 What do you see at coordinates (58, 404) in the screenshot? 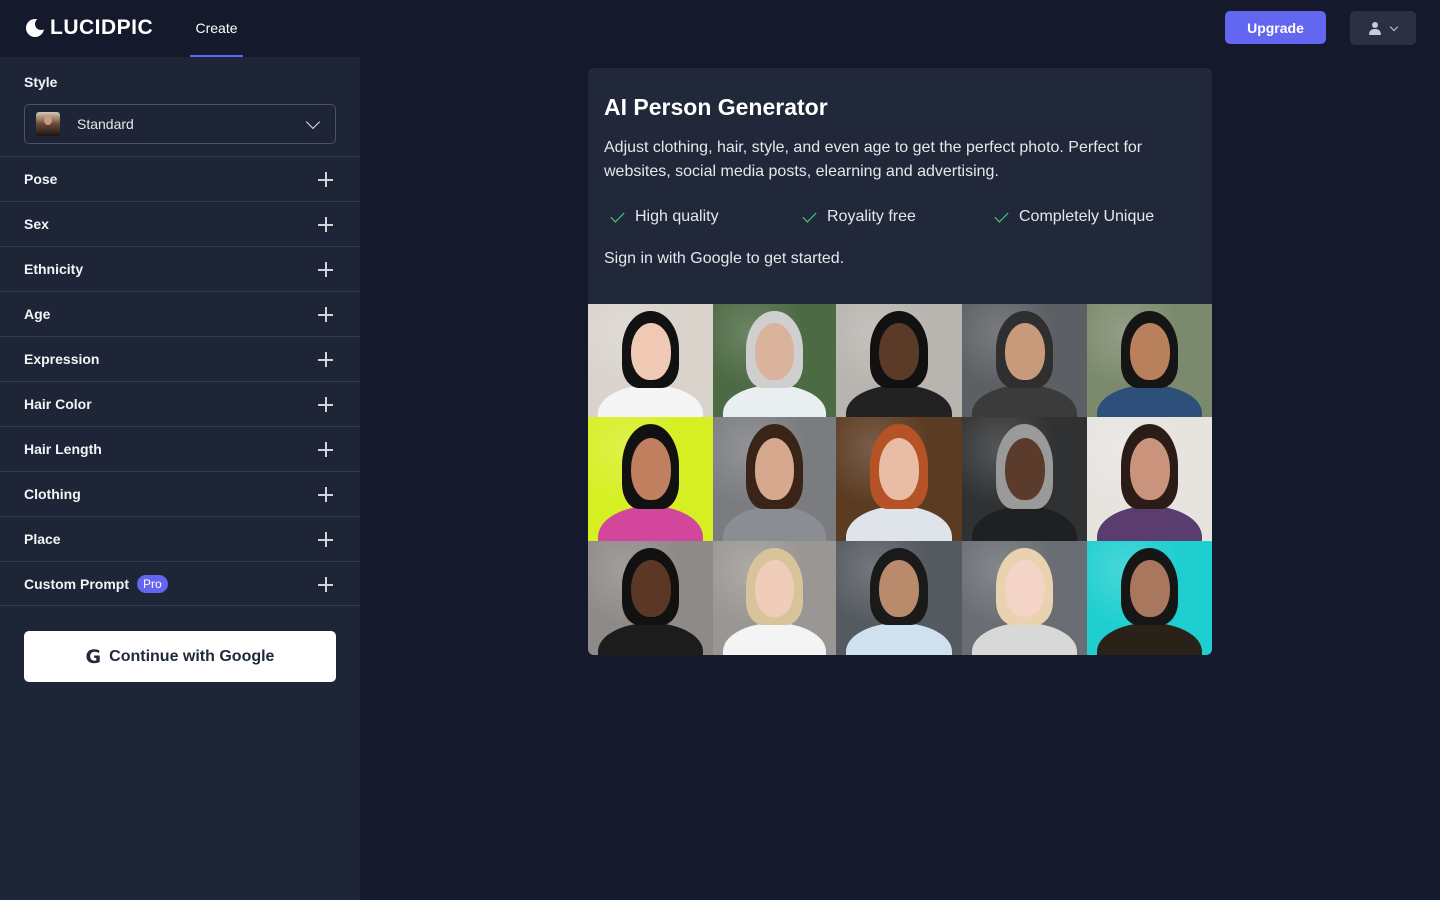
I see `accordion-label: Hair Color` at bounding box center [58, 404].